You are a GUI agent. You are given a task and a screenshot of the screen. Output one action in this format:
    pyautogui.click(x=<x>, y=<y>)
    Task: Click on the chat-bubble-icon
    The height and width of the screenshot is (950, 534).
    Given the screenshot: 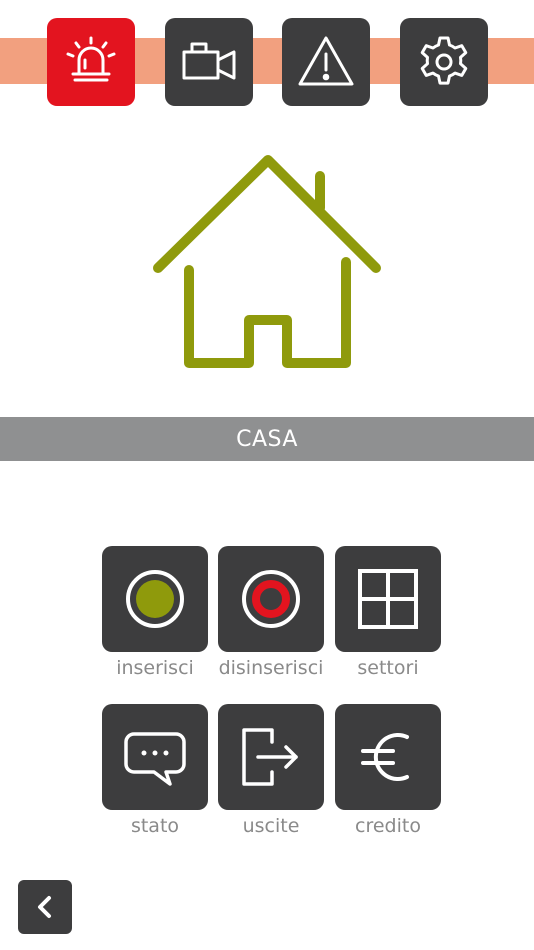 What is the action you would take?
    pyautogui.click(x=155, y=759)
    